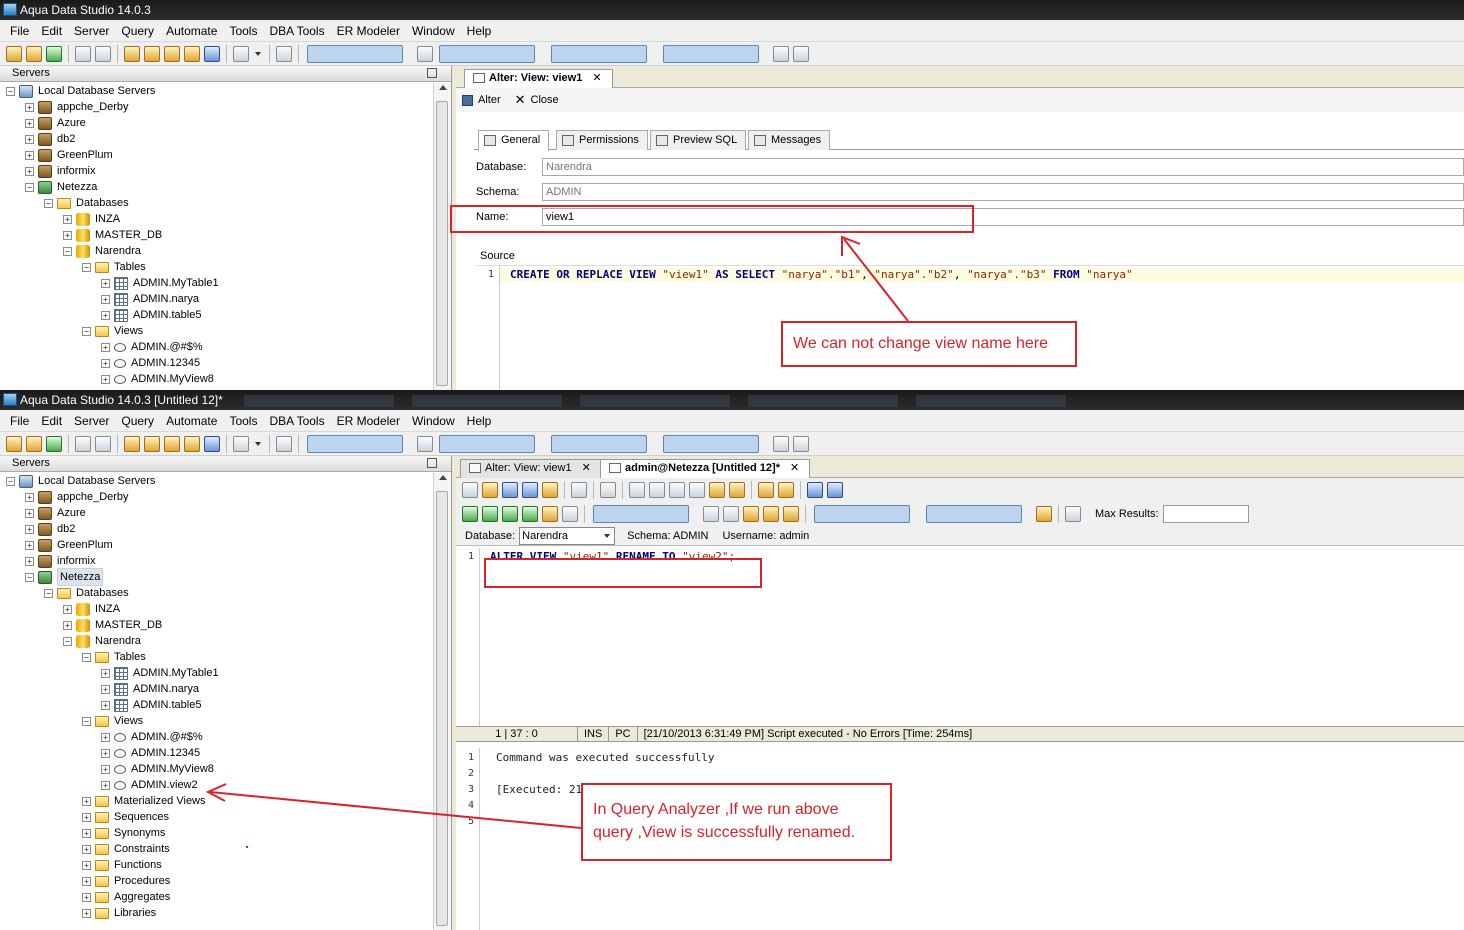  I want to click on tree-node: + Functions, so click(122, 865).